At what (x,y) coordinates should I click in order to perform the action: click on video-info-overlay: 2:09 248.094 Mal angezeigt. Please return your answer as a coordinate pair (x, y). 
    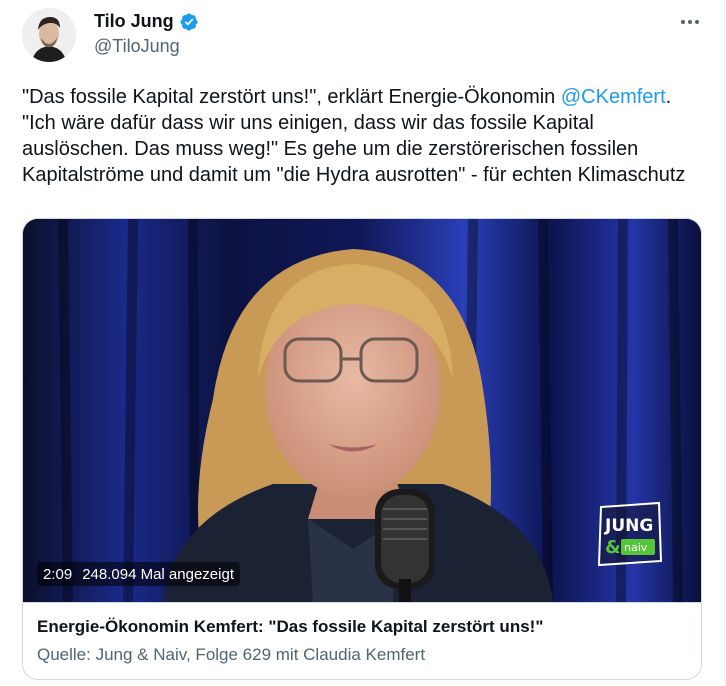
    Looking at the image, I should click on (138, 574).